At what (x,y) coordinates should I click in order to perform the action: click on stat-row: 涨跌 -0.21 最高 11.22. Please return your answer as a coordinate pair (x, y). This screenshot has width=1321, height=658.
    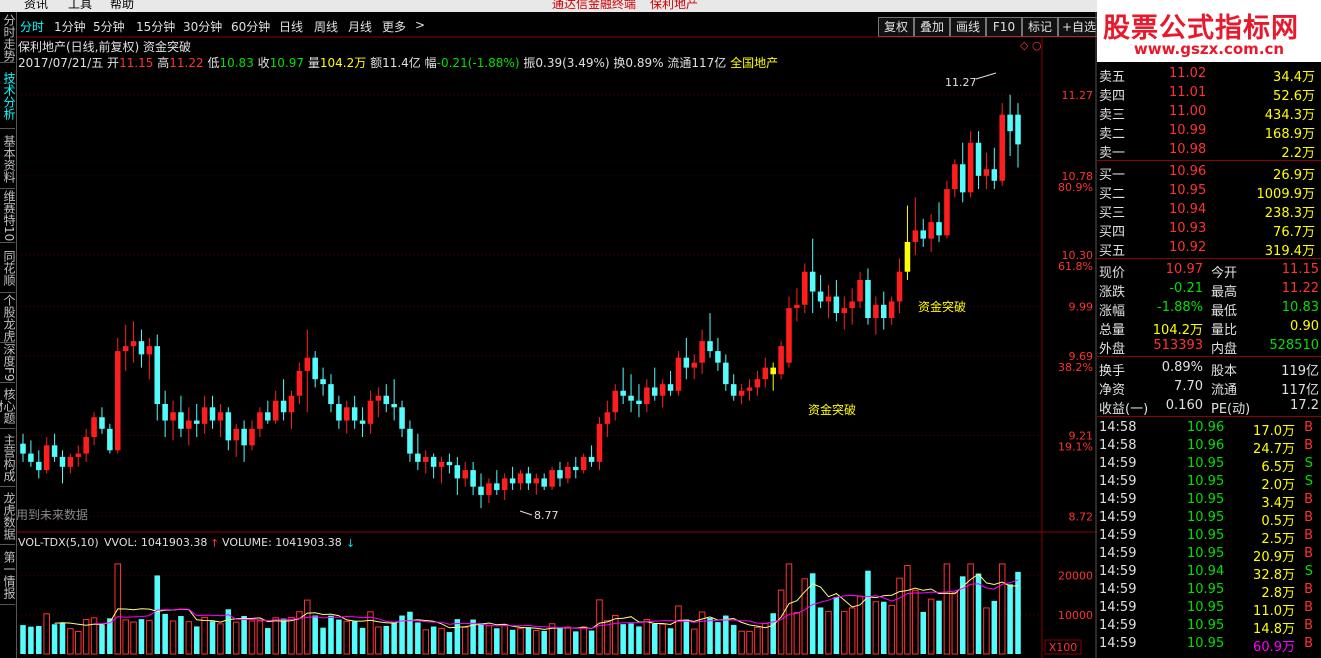
    Looking at the image, I should click on (1209, 289).